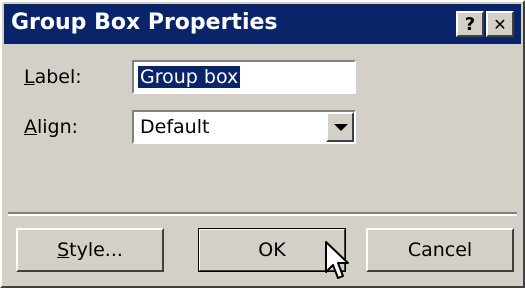  I want to click on close-icon: ✕, so click(500, 24).